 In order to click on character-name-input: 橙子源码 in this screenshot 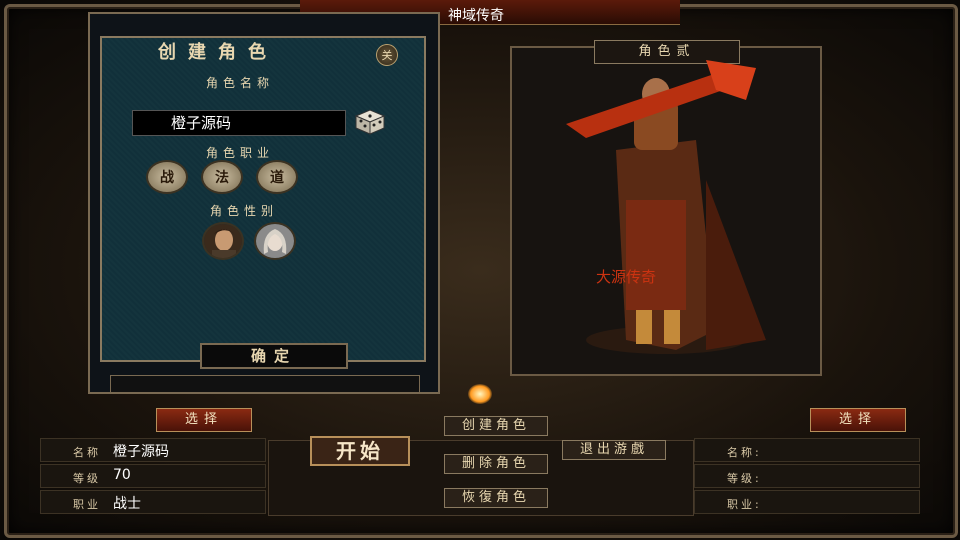, I will do `click(239, 123)`.